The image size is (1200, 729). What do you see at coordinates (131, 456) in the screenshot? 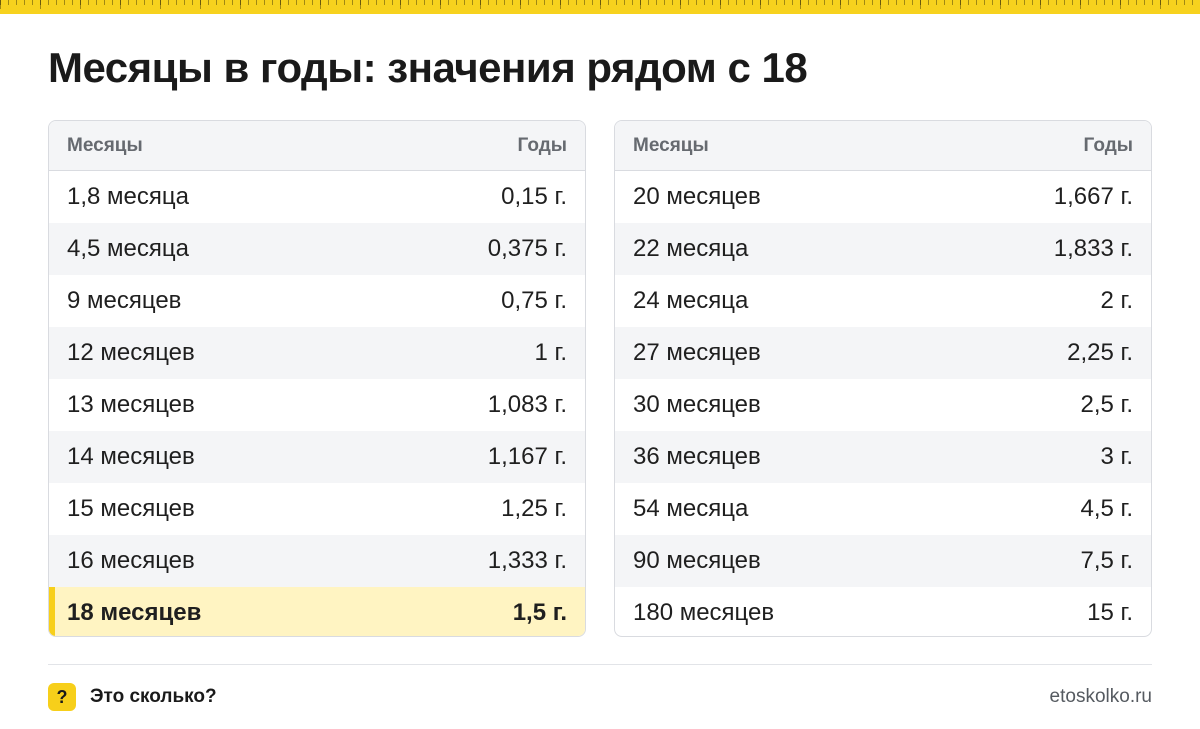
I see `cell-months: 14 месяцев` at bounding box center [131, 456].